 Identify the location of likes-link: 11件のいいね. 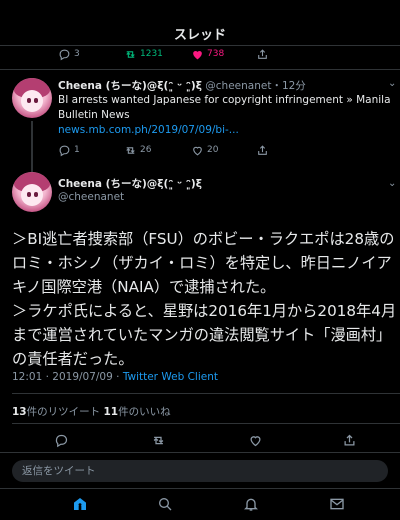
(136, 412).